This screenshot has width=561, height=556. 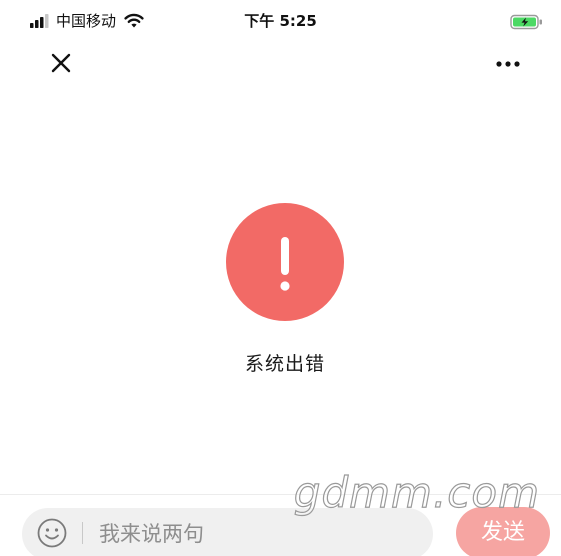 What do you see at coordinates (508, 64) in the screenshot?
I see `more-icon` at bounding box center [508, 64].